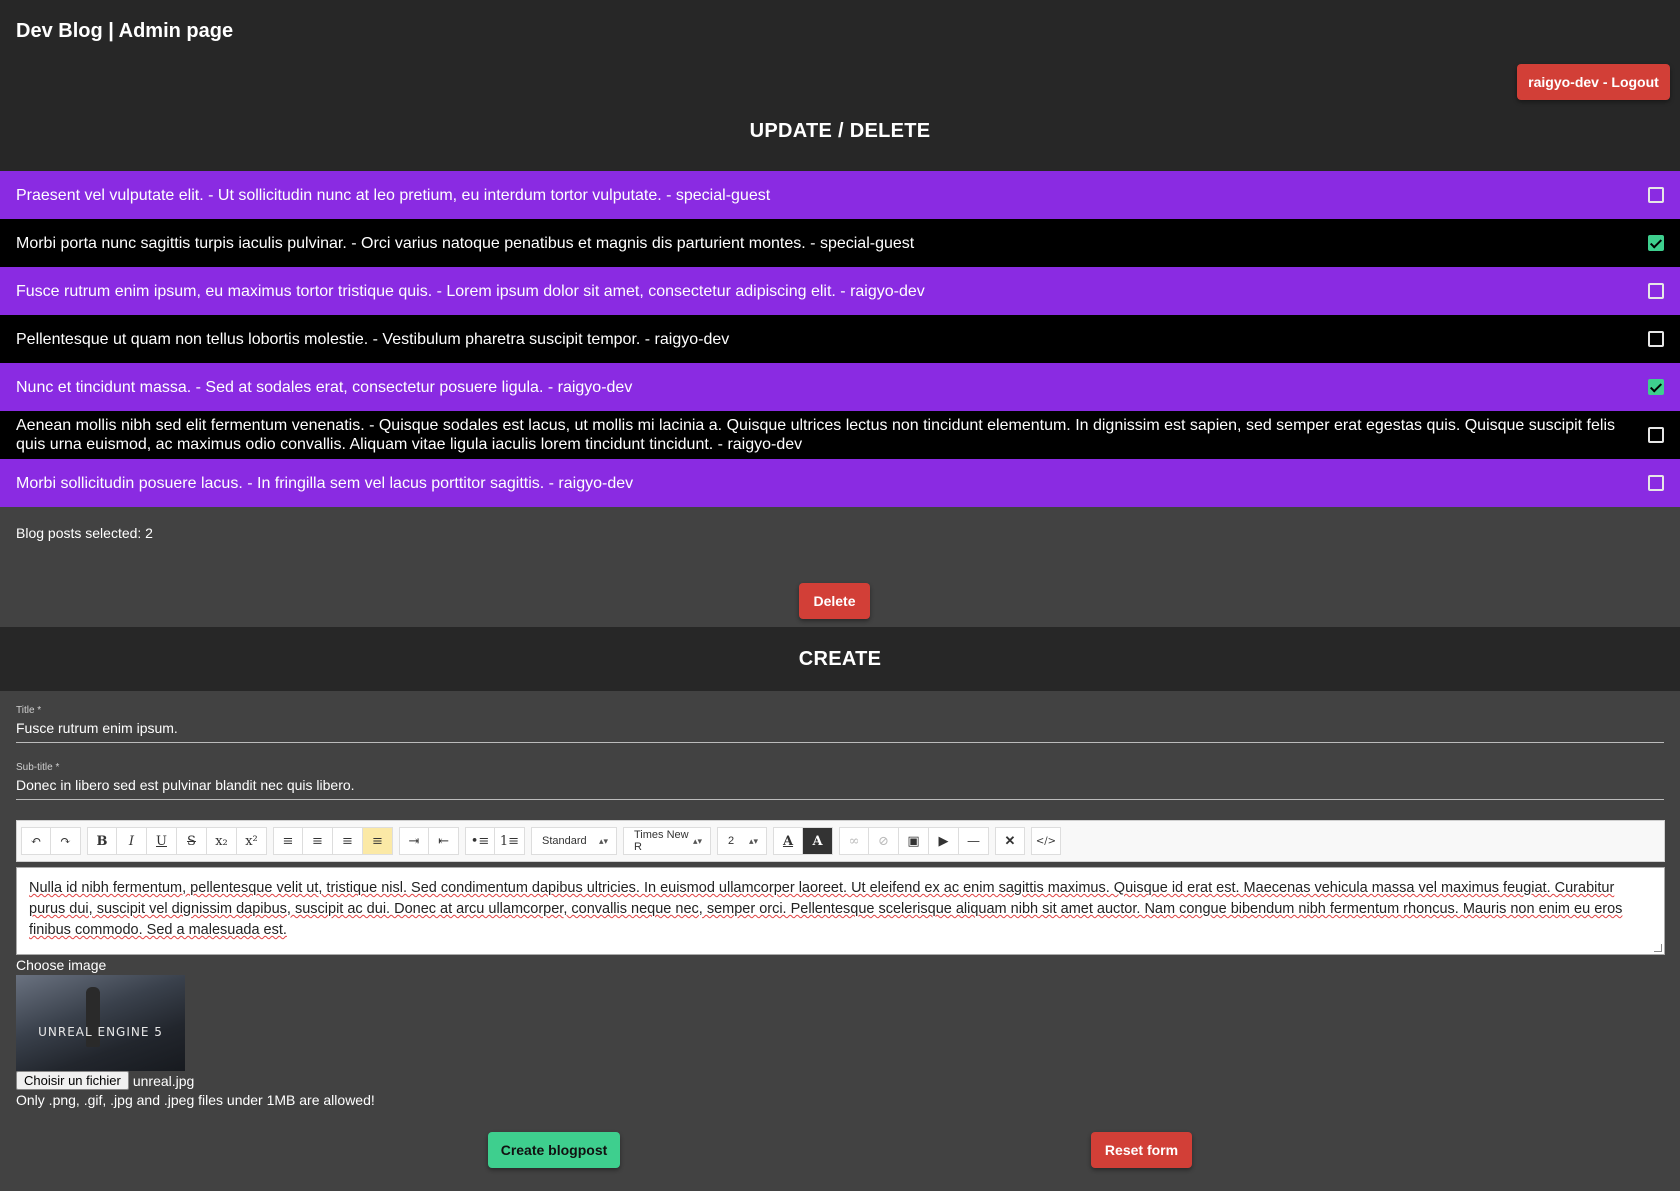 This screenshot has width=1680, height=1191. Describe the element at coordinates (348, 841) in the screenshot. I see `align-right-icon: ≡` at that location.